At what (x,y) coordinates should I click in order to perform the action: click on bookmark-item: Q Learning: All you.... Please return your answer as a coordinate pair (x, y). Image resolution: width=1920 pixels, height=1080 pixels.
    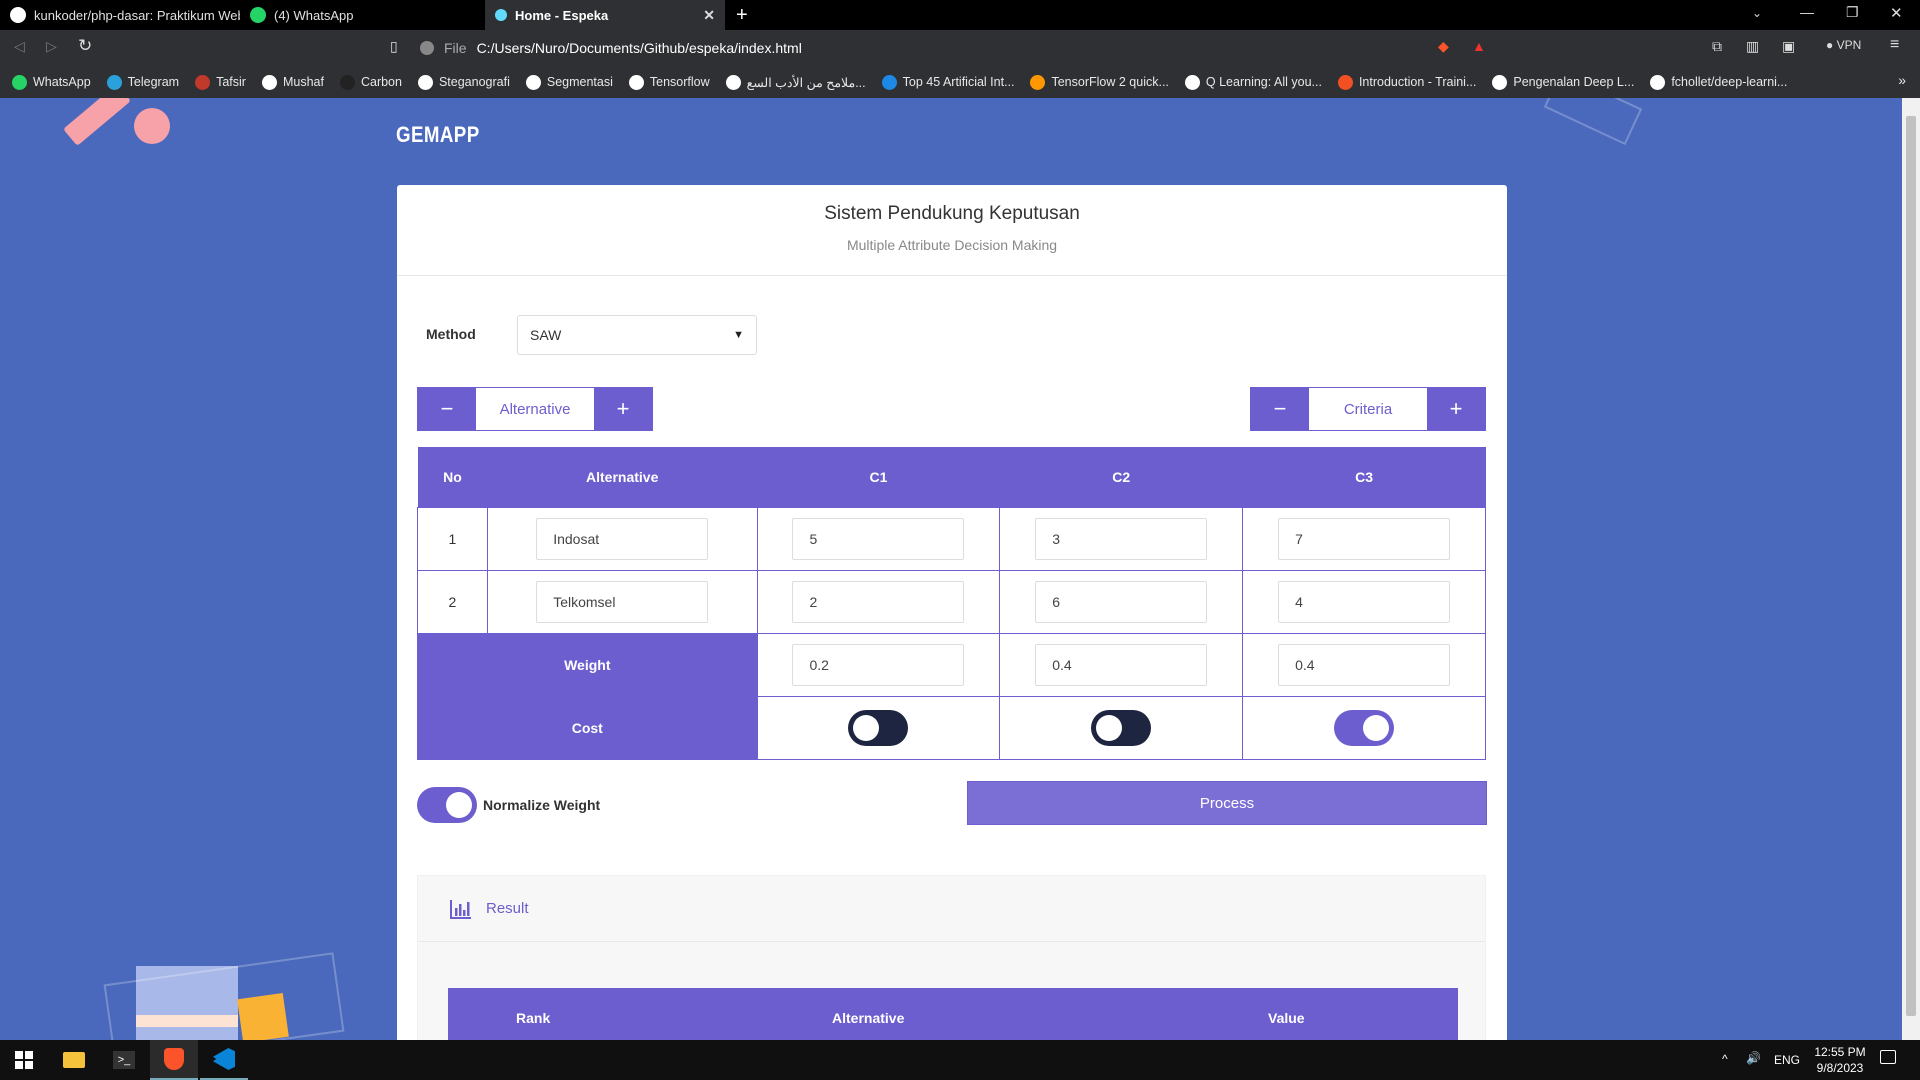
    Looking at the image, I should click on (1253, 82).